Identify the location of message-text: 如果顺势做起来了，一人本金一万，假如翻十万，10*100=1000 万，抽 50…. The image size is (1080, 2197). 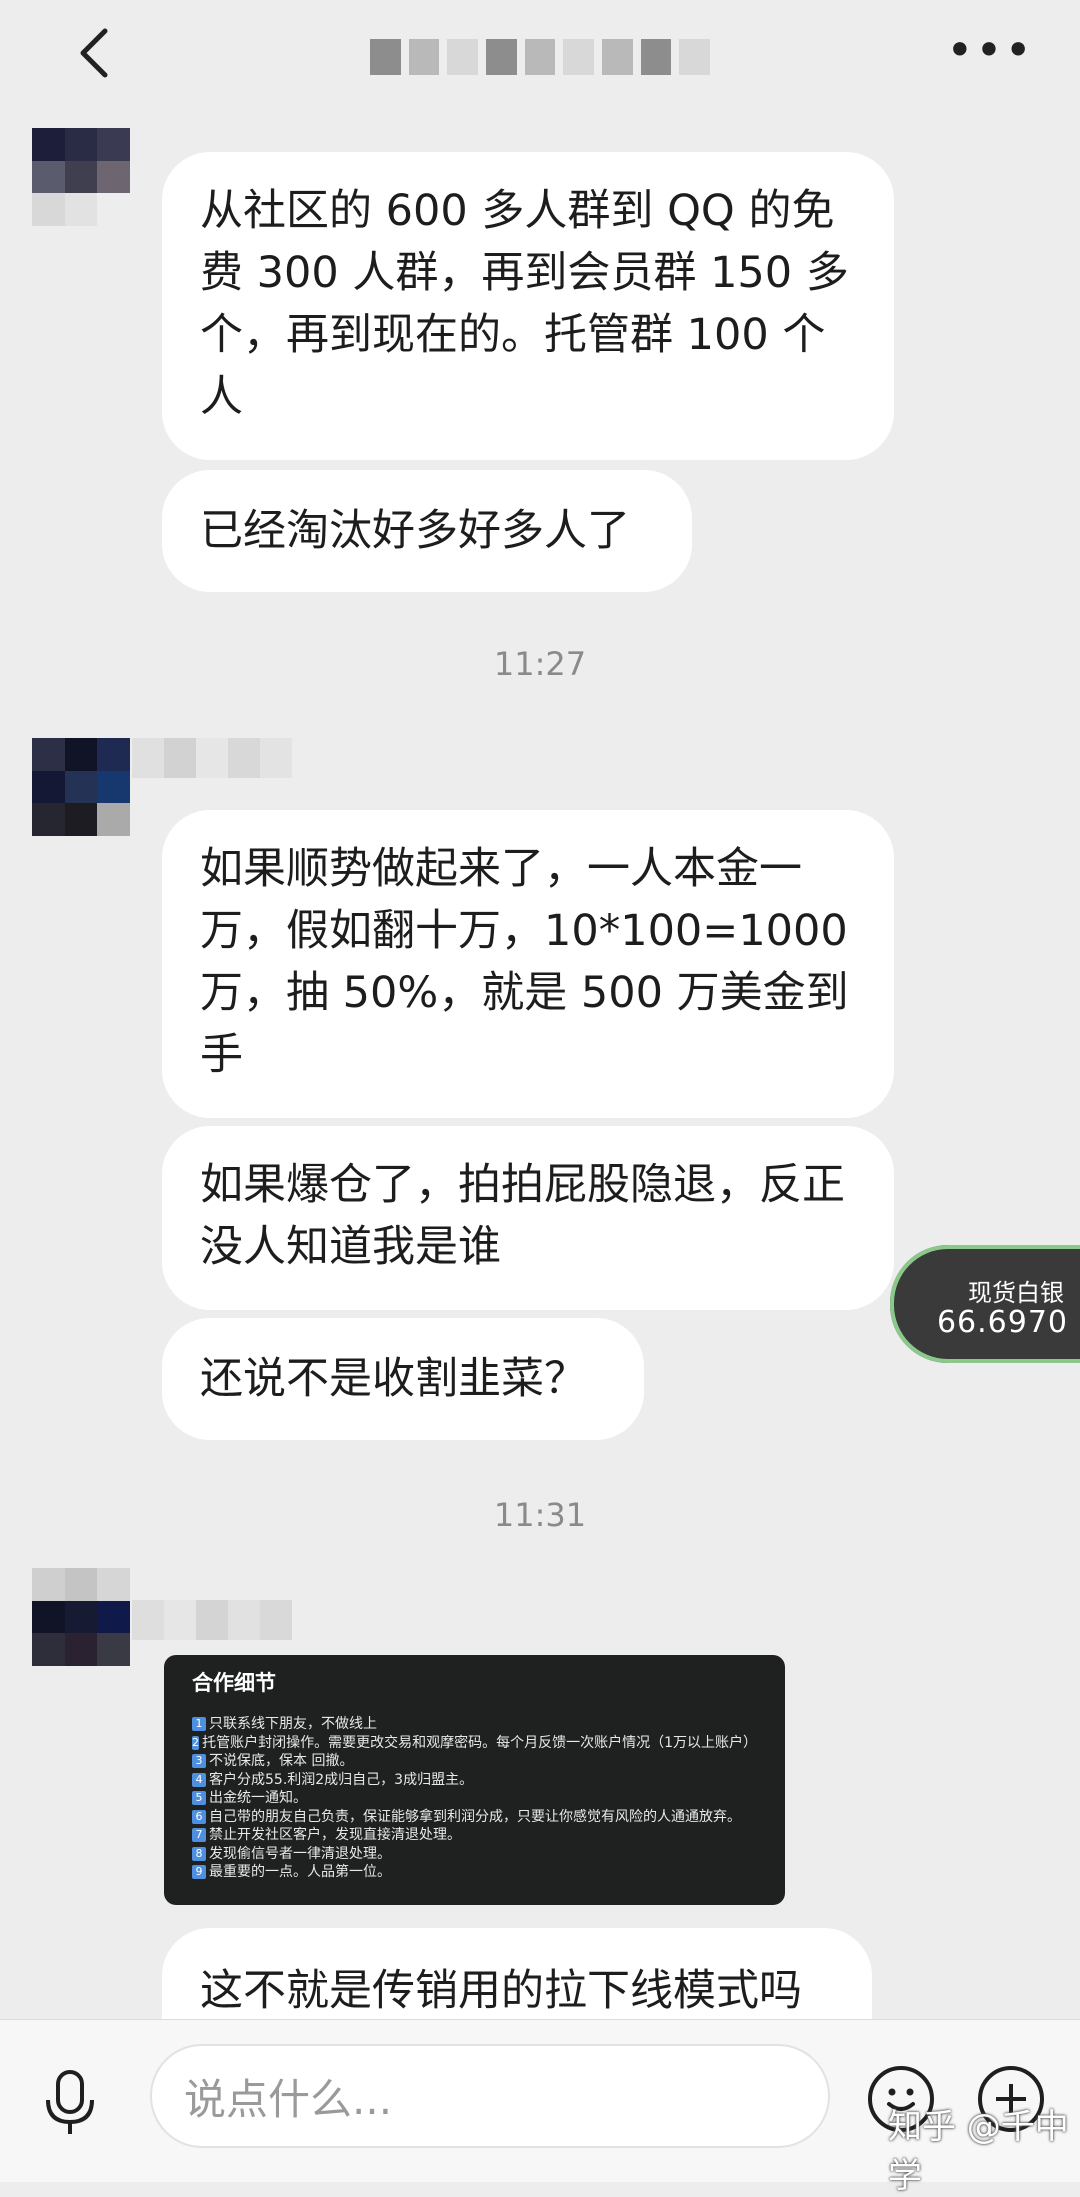
(524, 962).